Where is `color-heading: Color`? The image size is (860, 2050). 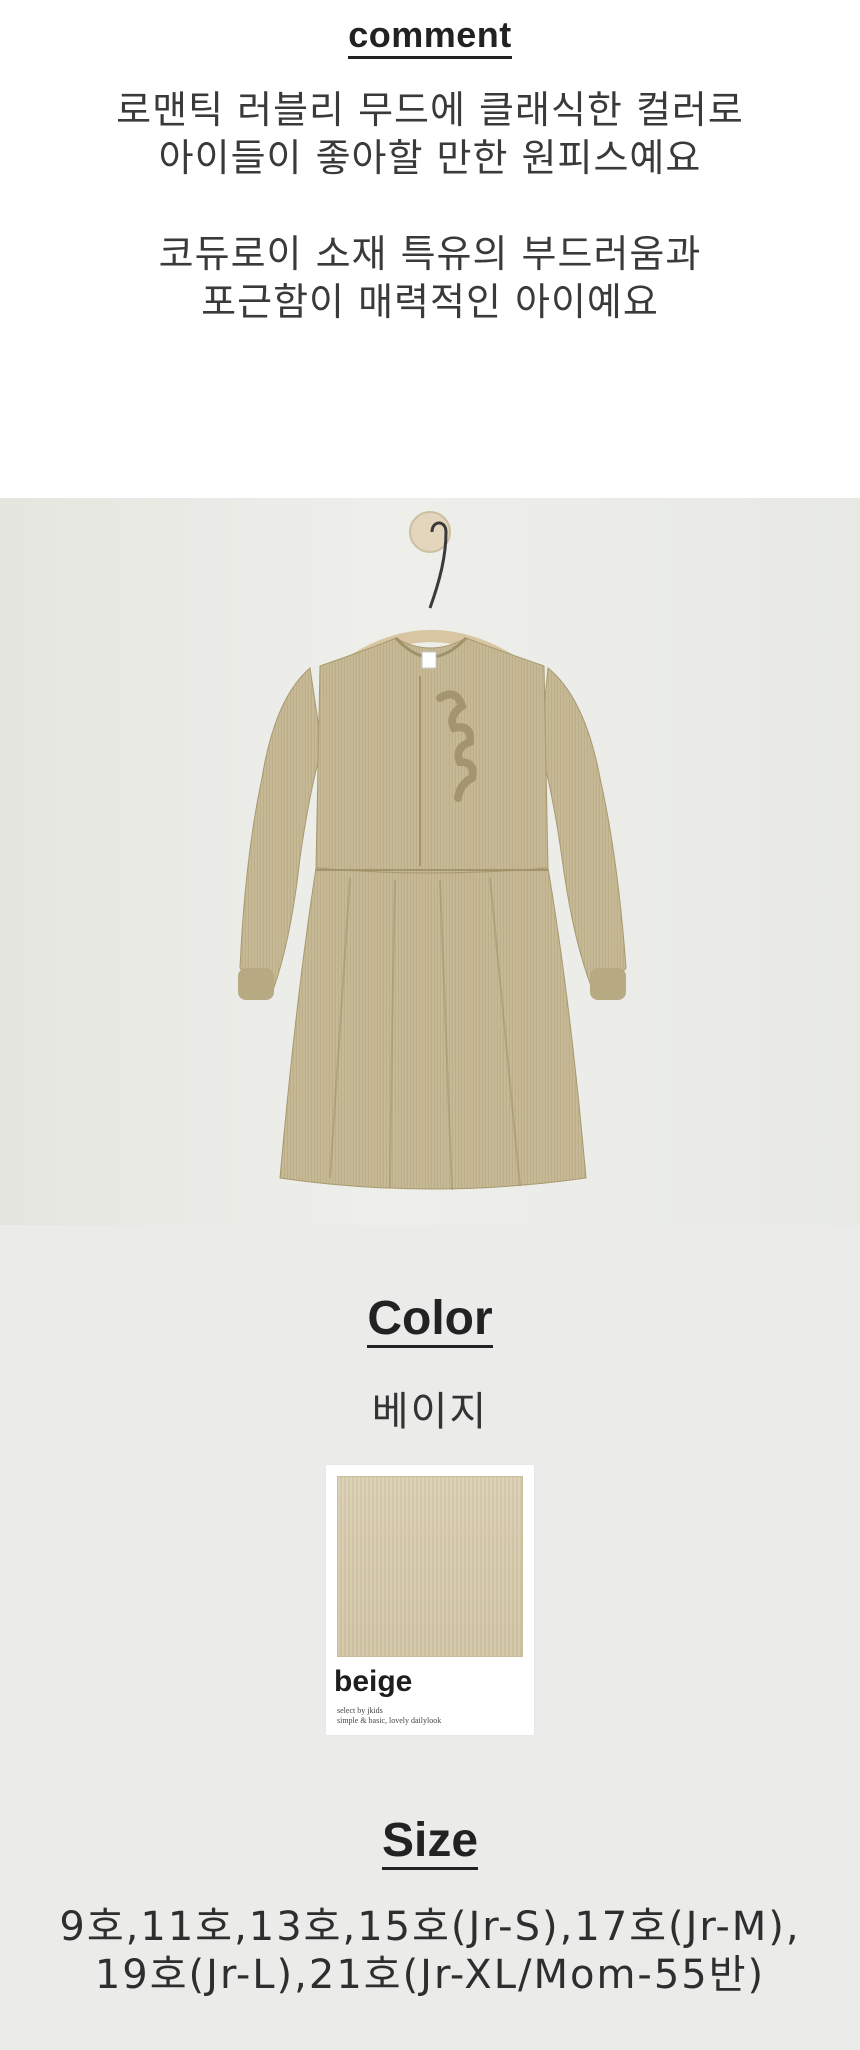 color-heading: Color is located at coordinates (430, 1319).